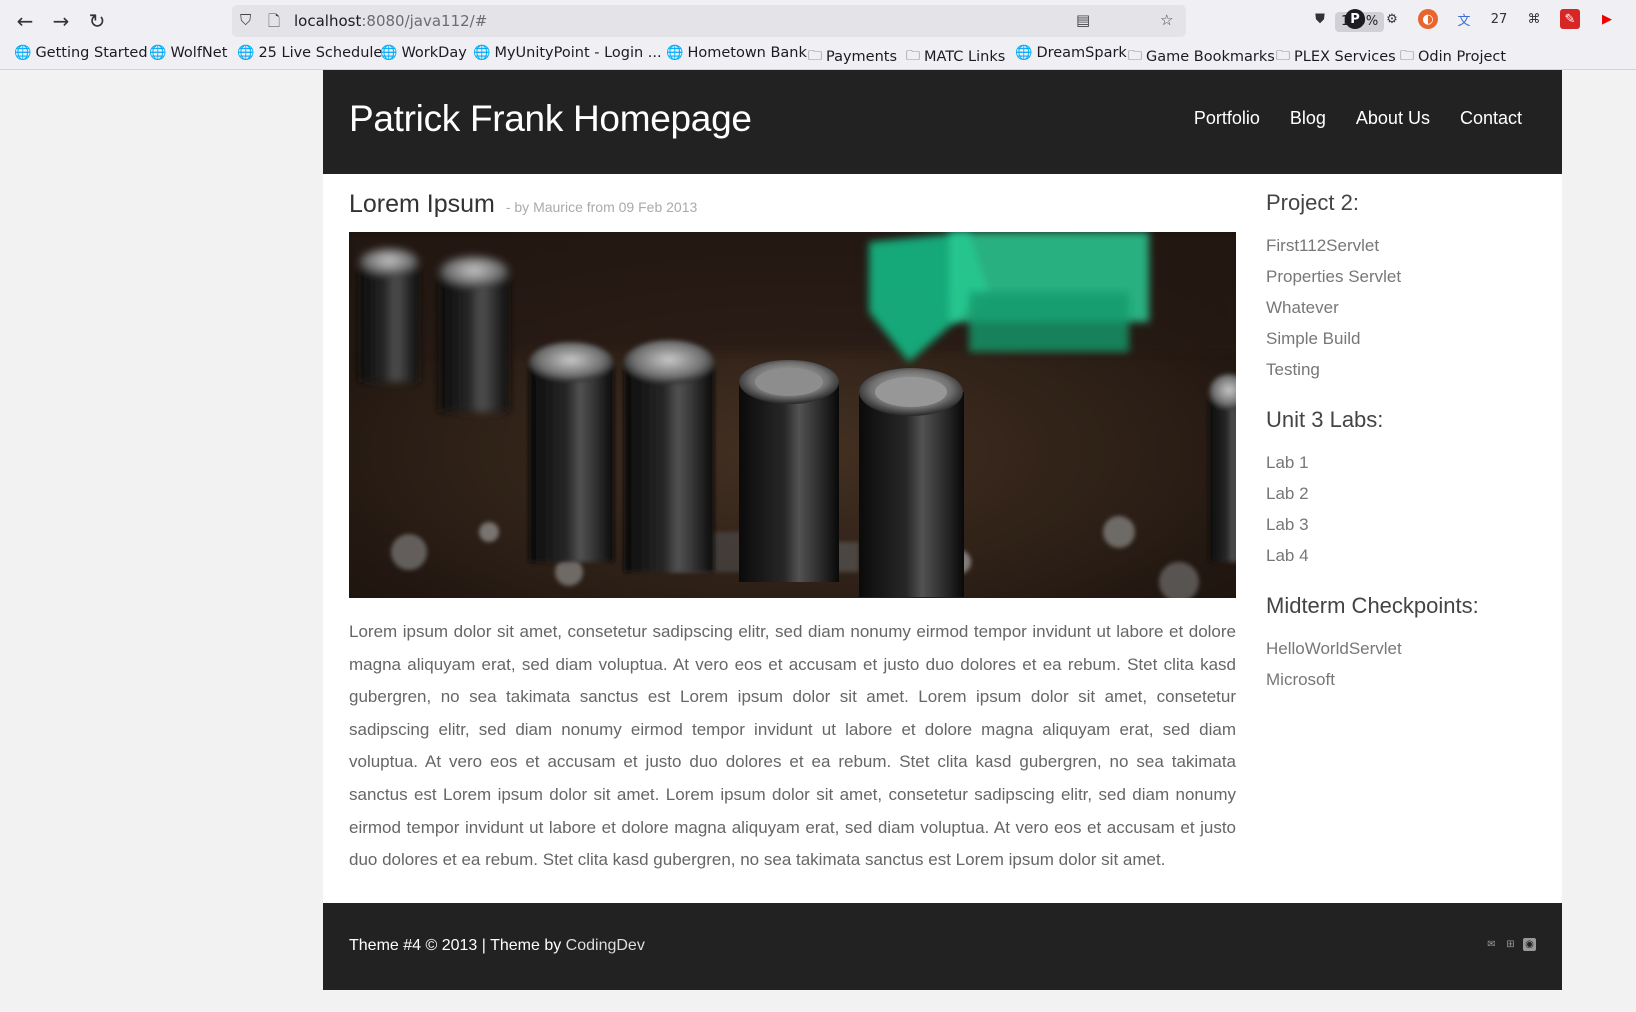 This screenshot has width=1636, height=1012. I want to click on bookmark-folder: 🗀 PLEX Services, so click(1336, 57).